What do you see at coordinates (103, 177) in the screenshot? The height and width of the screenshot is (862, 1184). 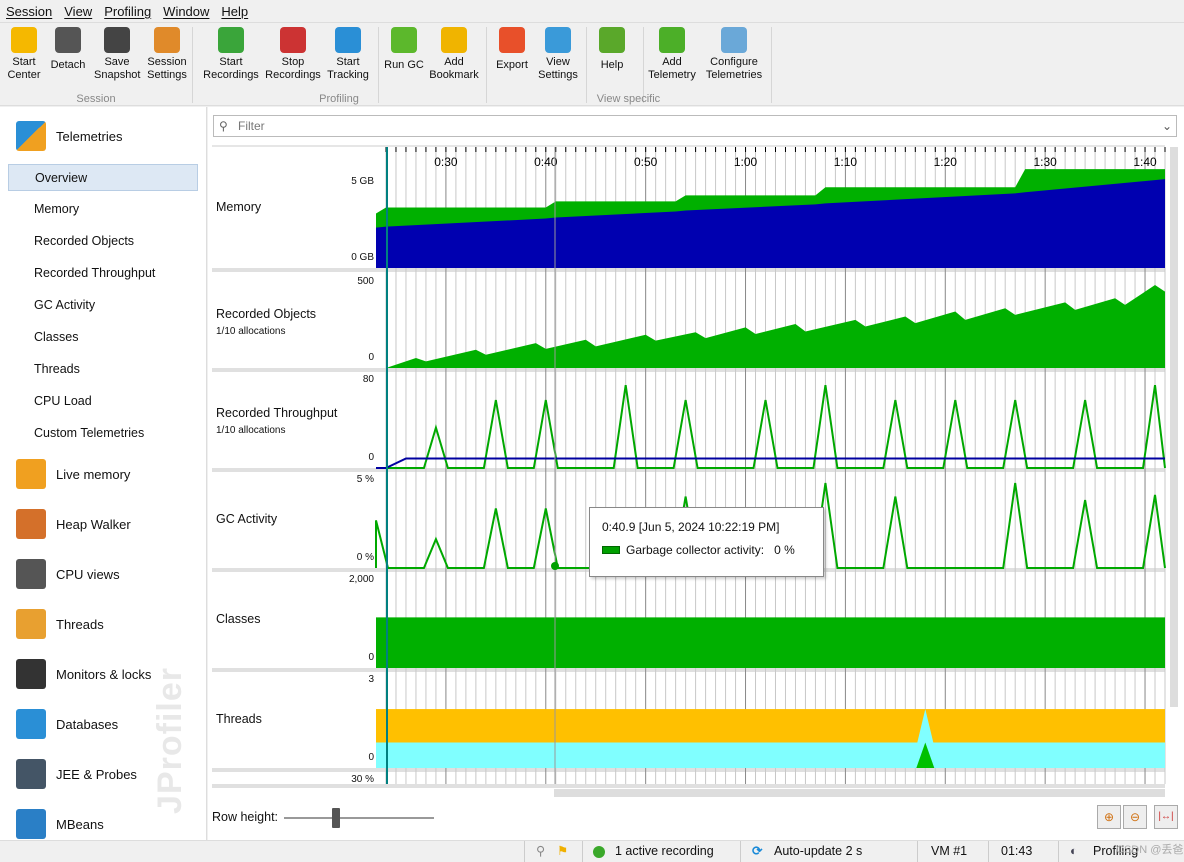 I see `sidebar-item-overview: Overview` at bounding box center [103, 177].